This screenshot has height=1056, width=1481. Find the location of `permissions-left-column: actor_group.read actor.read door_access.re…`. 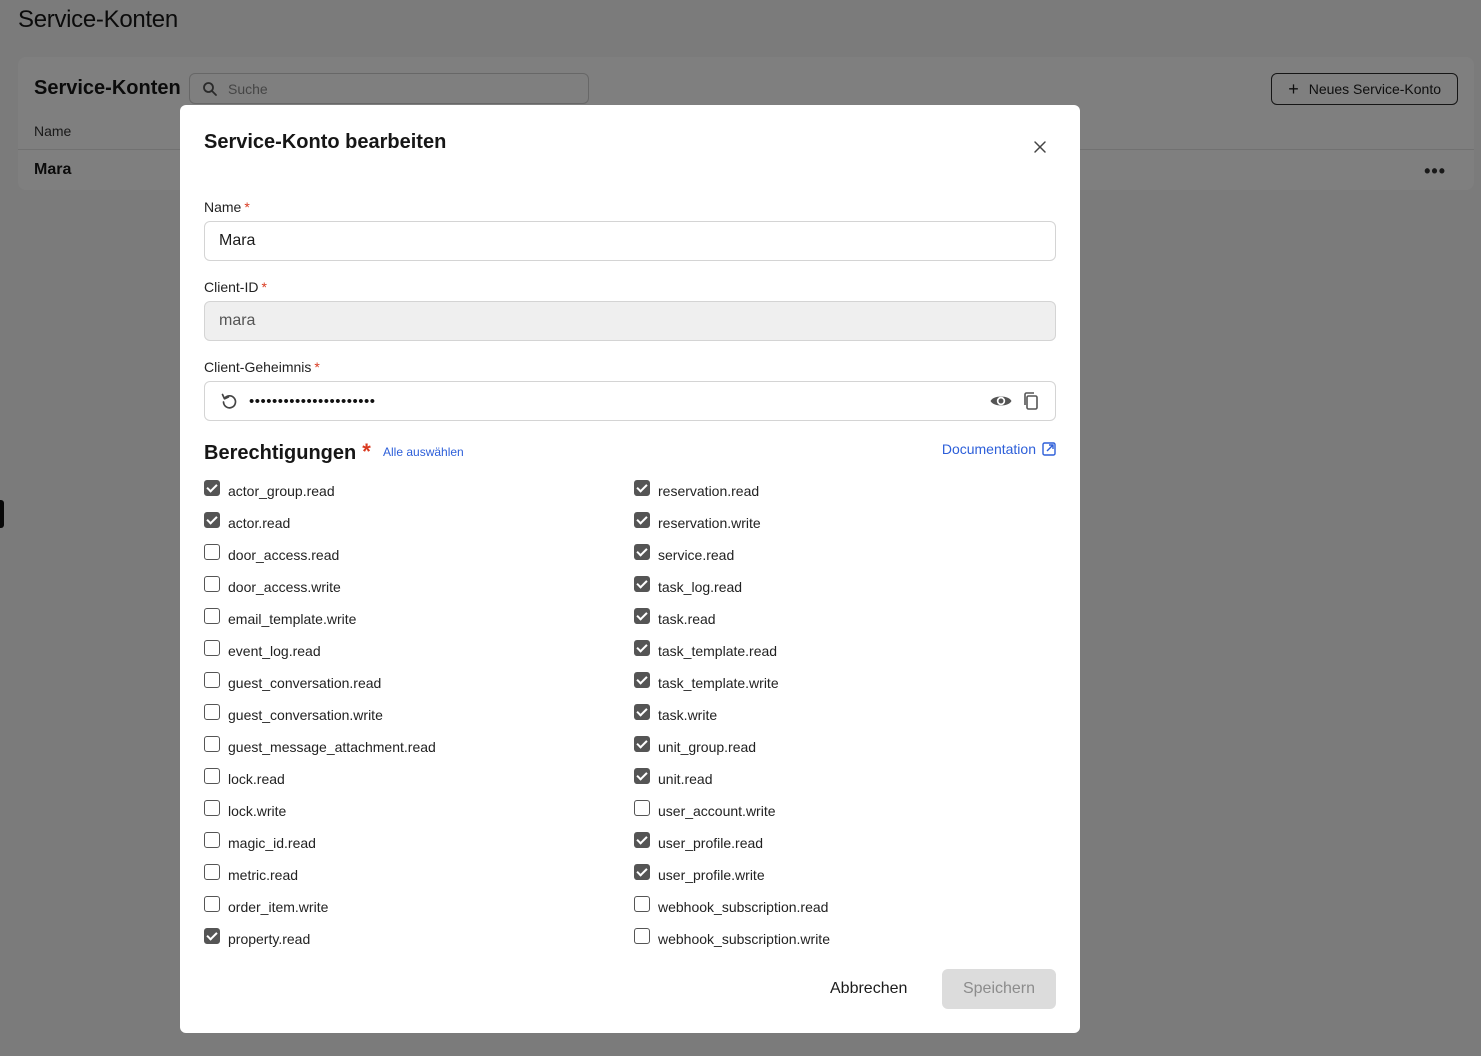

permissions-left-column: actor_group.read actor.read door_access.re… is located at coordinates (320, 715).